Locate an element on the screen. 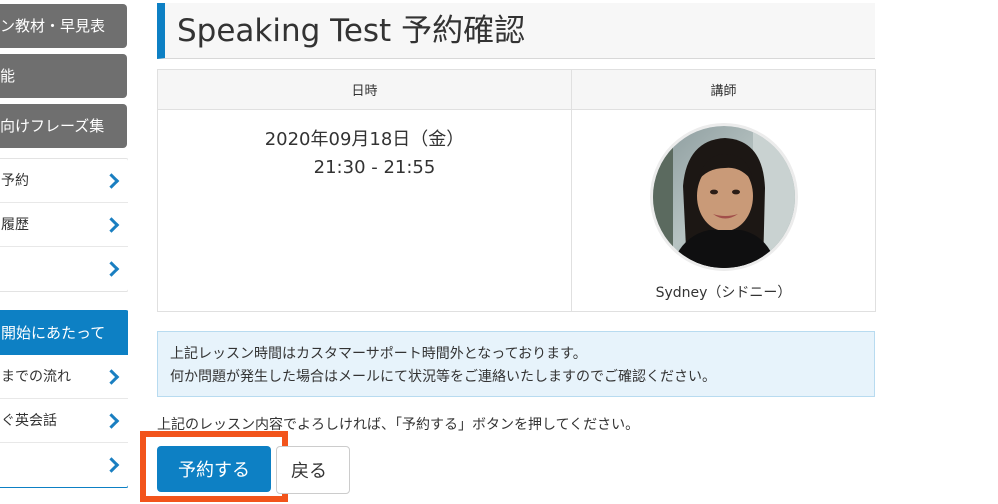  instruction-text: 上記のレッスン内容でよろしければ、「予約する」ボタンを押してください。 is located at coordinates (398, 425).